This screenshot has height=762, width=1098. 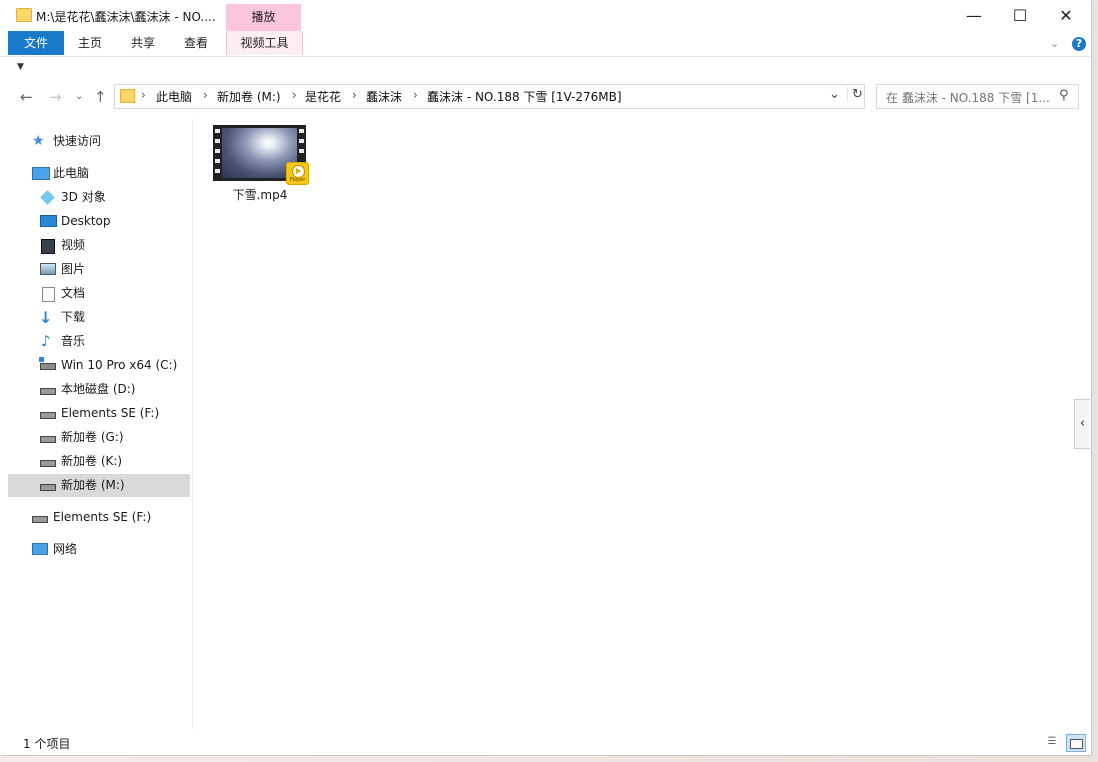 What do you see at coordinates (48, 294) in the screenshot?
I see `documents-folder-icon` at bounding box center [48, 294].